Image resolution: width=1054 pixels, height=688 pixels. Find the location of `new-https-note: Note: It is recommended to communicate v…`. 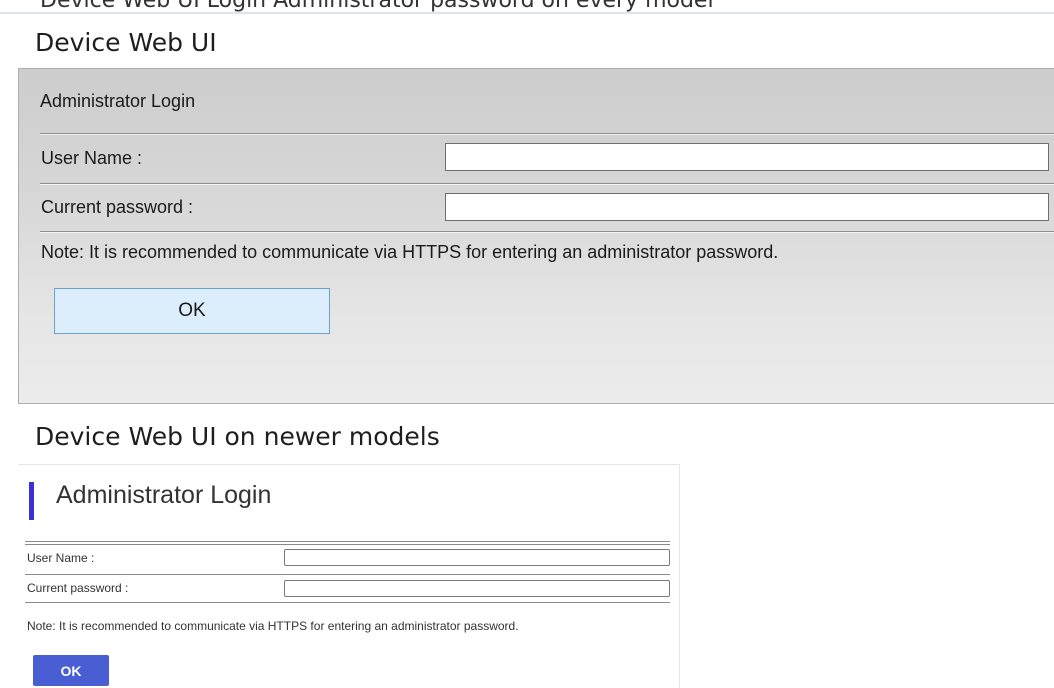

new-https-note: Note: It is recommended to communicate v… is located at coordinates (273, 626).